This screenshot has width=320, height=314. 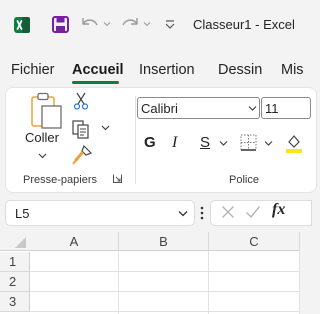 What do you see at coordinates (174, 143) in the screenshot?
I see `italic-button: I` at bounding box center [174, 143].